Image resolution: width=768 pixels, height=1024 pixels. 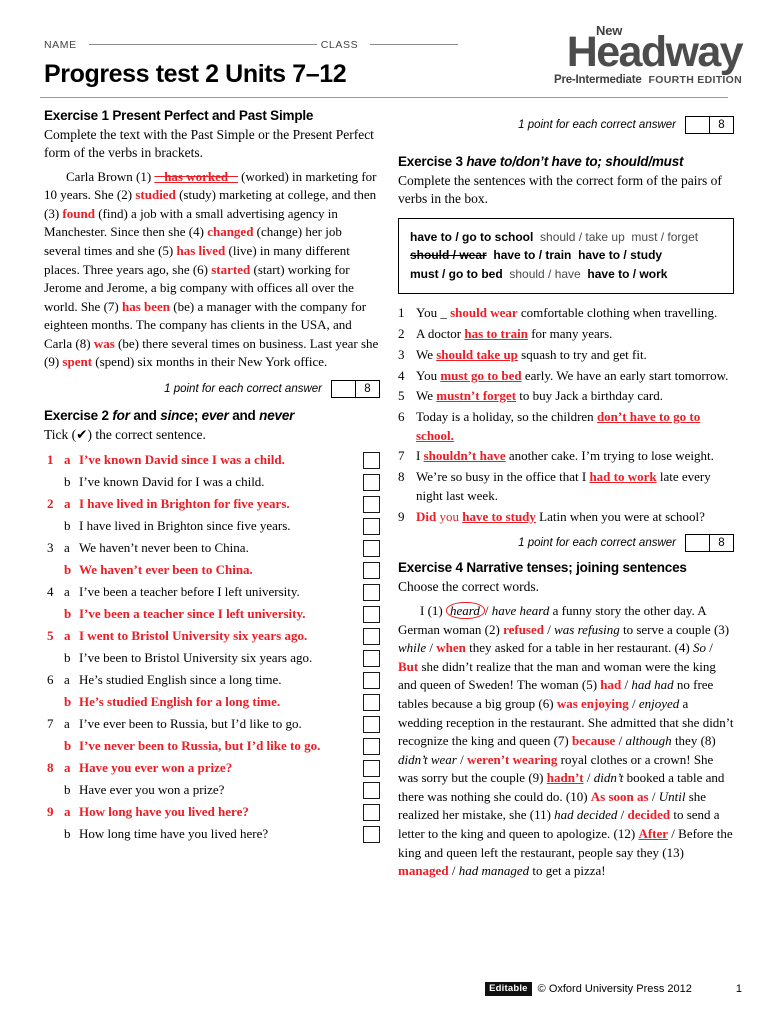 What do you see at coordinates (50, 723) in the screenshot?
I see `question-number: 7` at bounding box center [50, 723].